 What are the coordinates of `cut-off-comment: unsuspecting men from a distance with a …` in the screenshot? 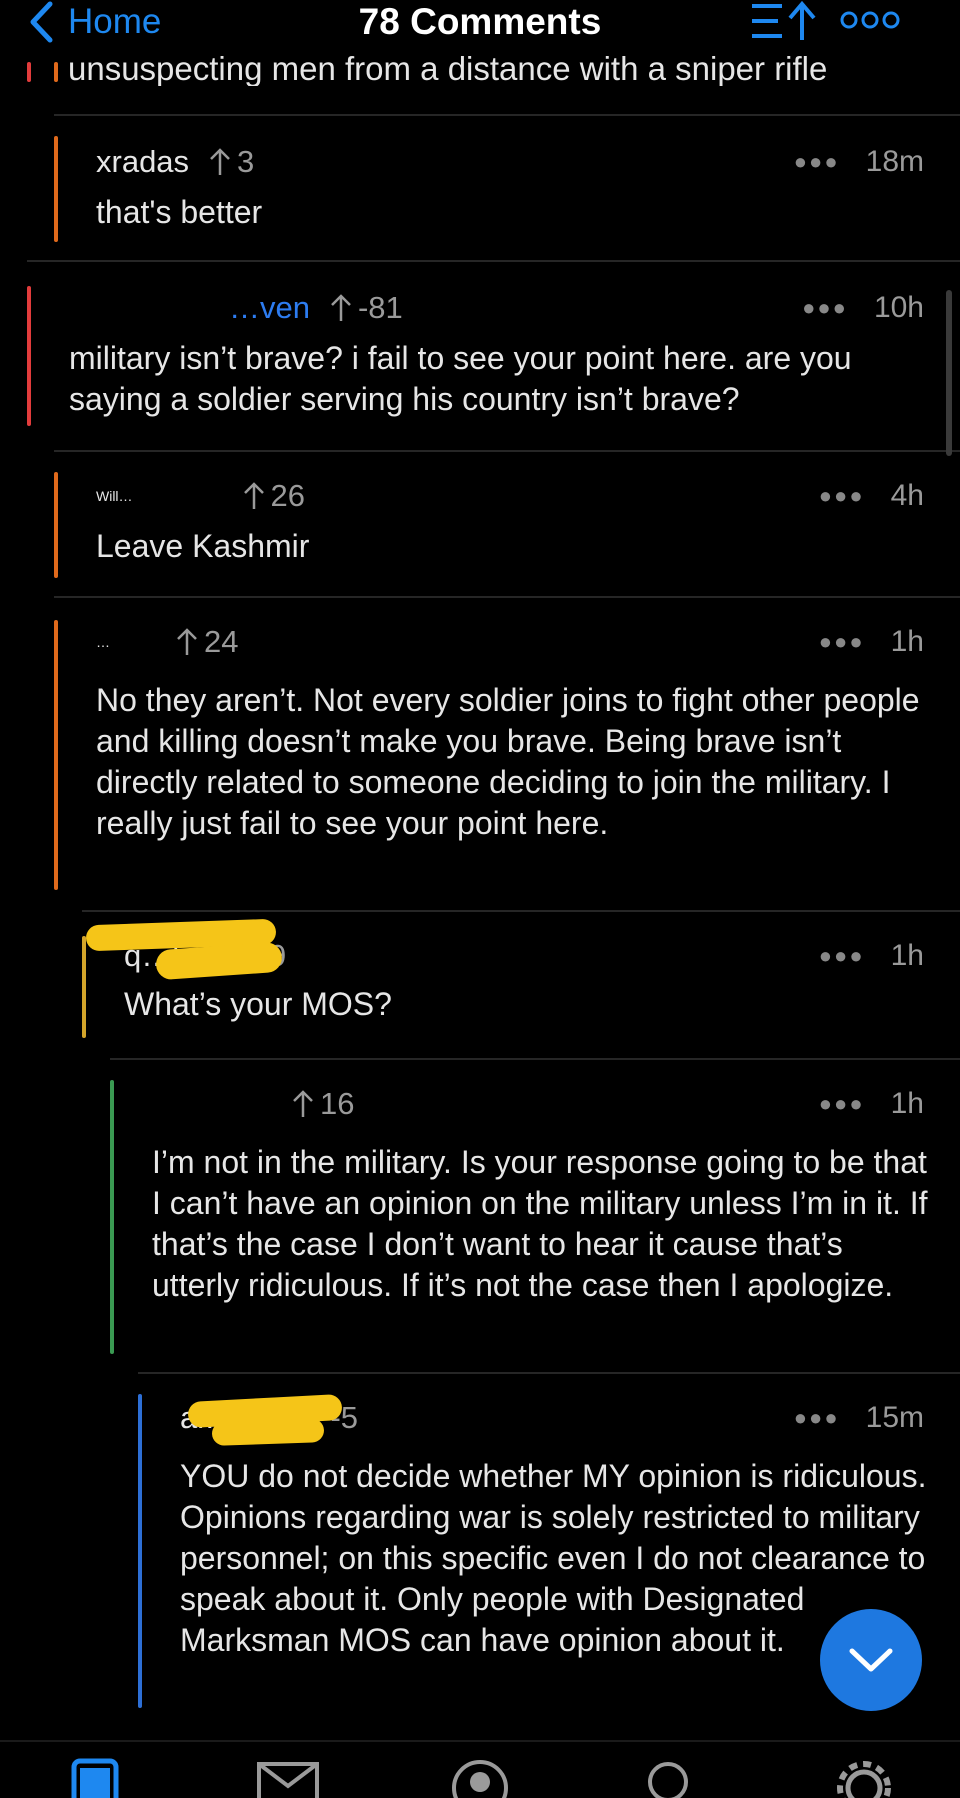 It's located at (494, 65).